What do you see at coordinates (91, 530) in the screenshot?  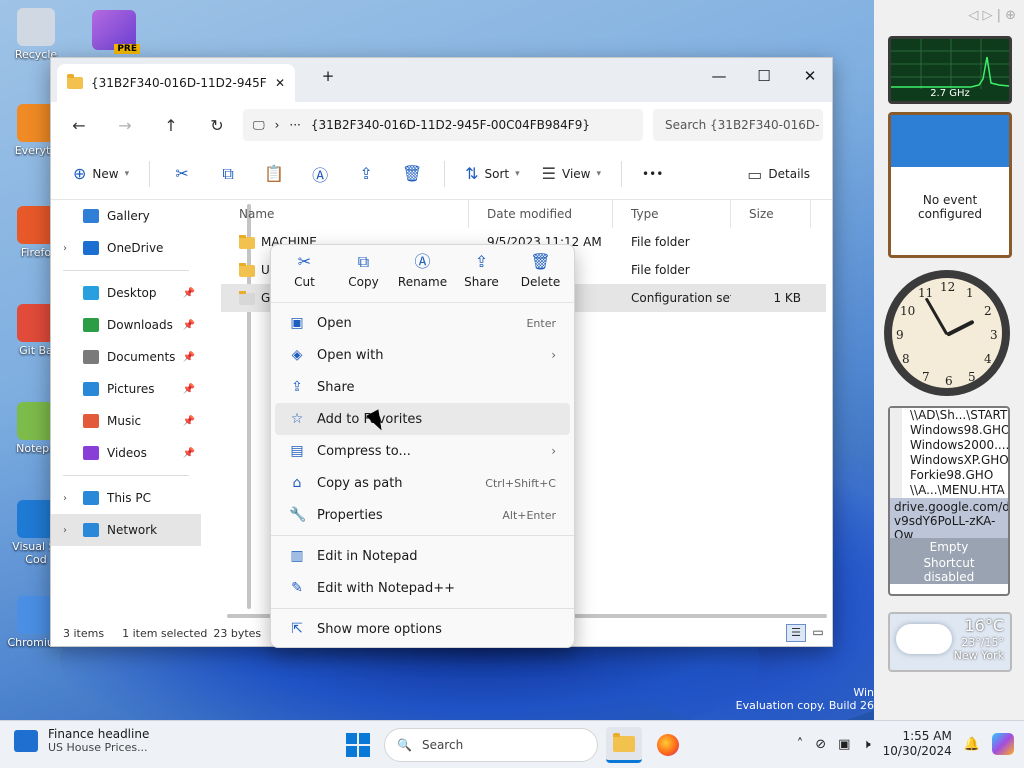 I see `nav-item-icon` at bounding box center [91, 530].